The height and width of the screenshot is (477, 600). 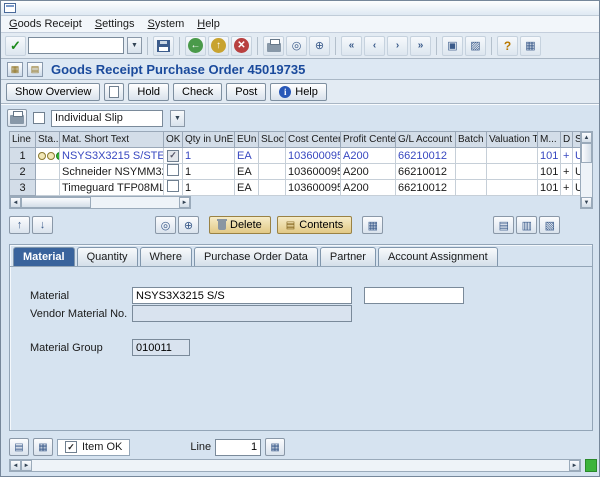 What do you see at coordinates (397, 45) in the screenshot?
I see `next-page-button: ›` at bounding box center [397, 45].